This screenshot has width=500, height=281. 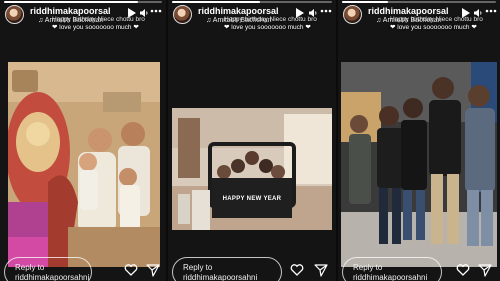 I want to click on photo-caption: HAPPY NEW YEAR, so click(x=252, y=199).